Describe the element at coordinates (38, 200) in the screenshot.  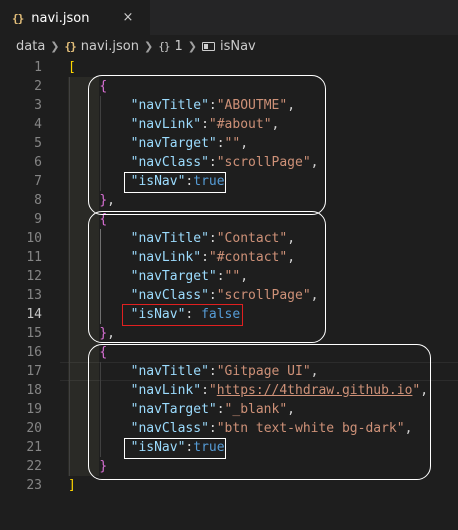
I see `line-number: 8` at that location.